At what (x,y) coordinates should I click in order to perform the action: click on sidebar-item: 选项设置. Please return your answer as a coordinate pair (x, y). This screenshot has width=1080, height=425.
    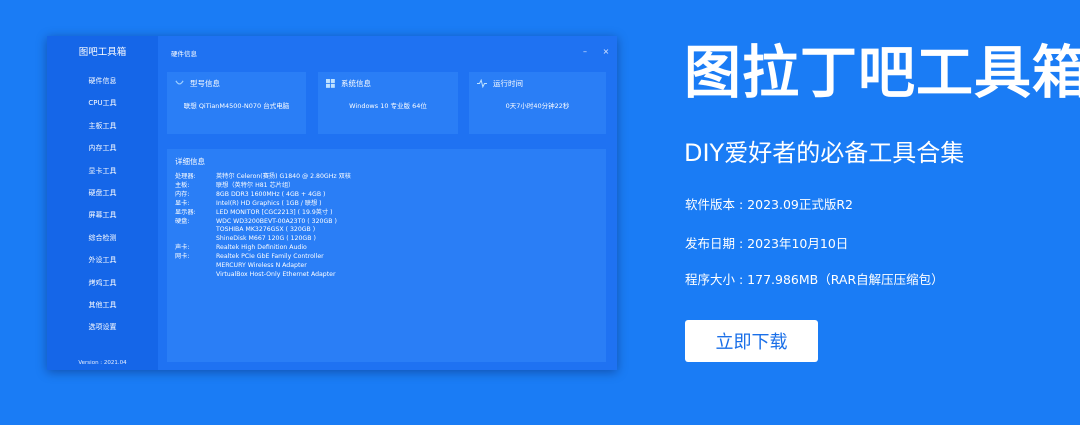
    Looking at the image, I should click on (102, 327).